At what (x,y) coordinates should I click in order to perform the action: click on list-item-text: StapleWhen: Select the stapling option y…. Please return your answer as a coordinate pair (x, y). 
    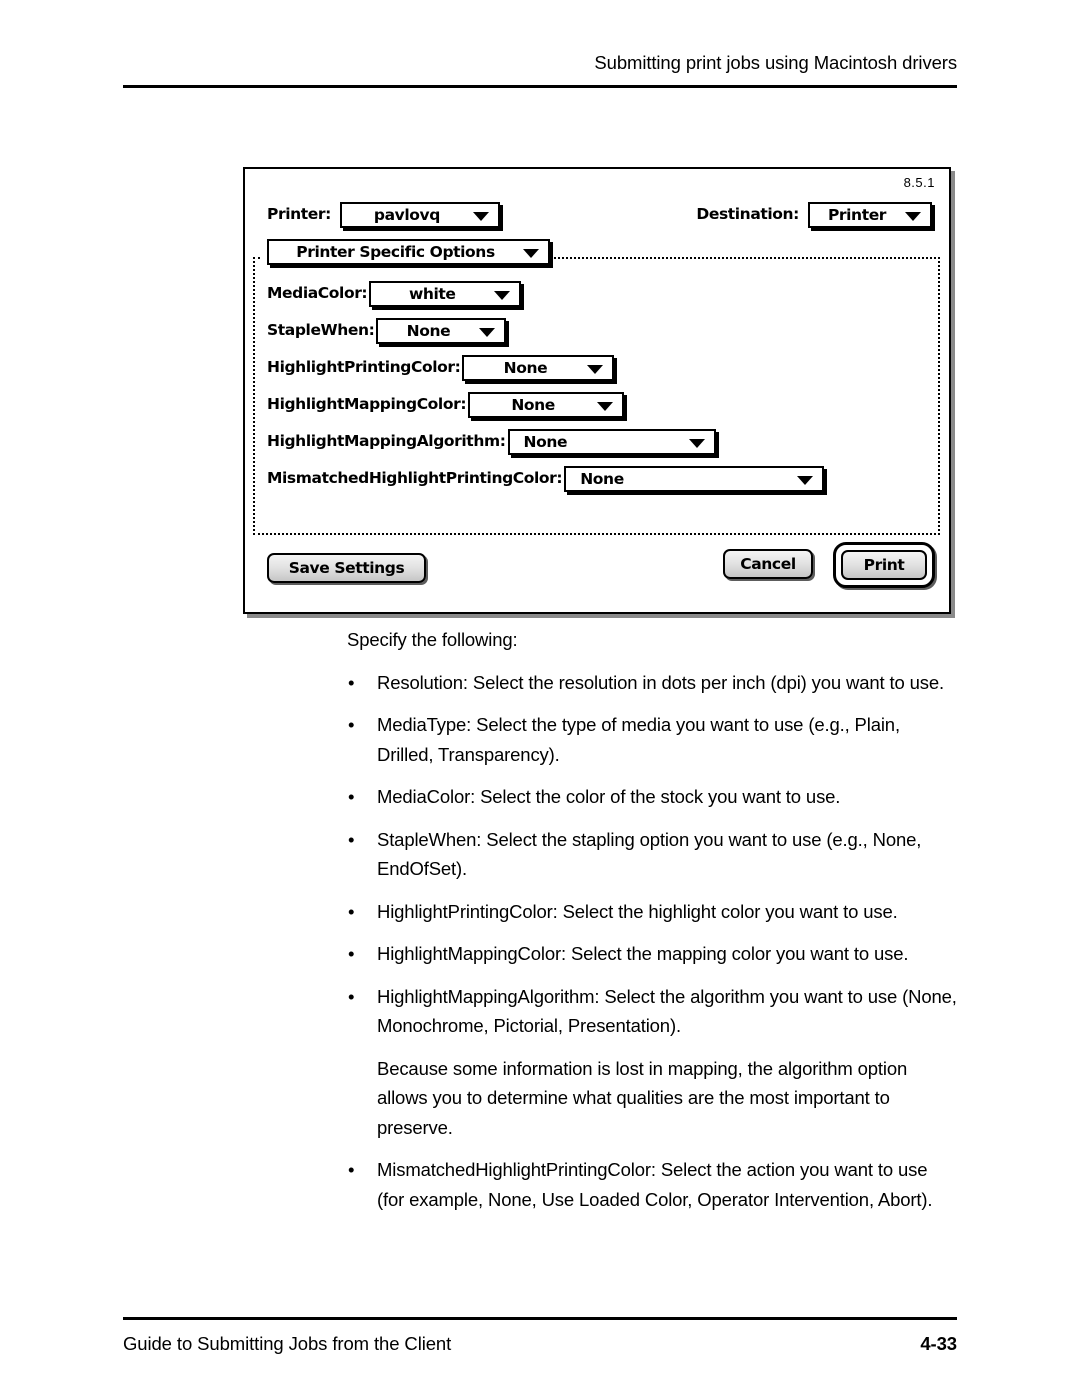
    Looking at the image, I should click on (649, 854).